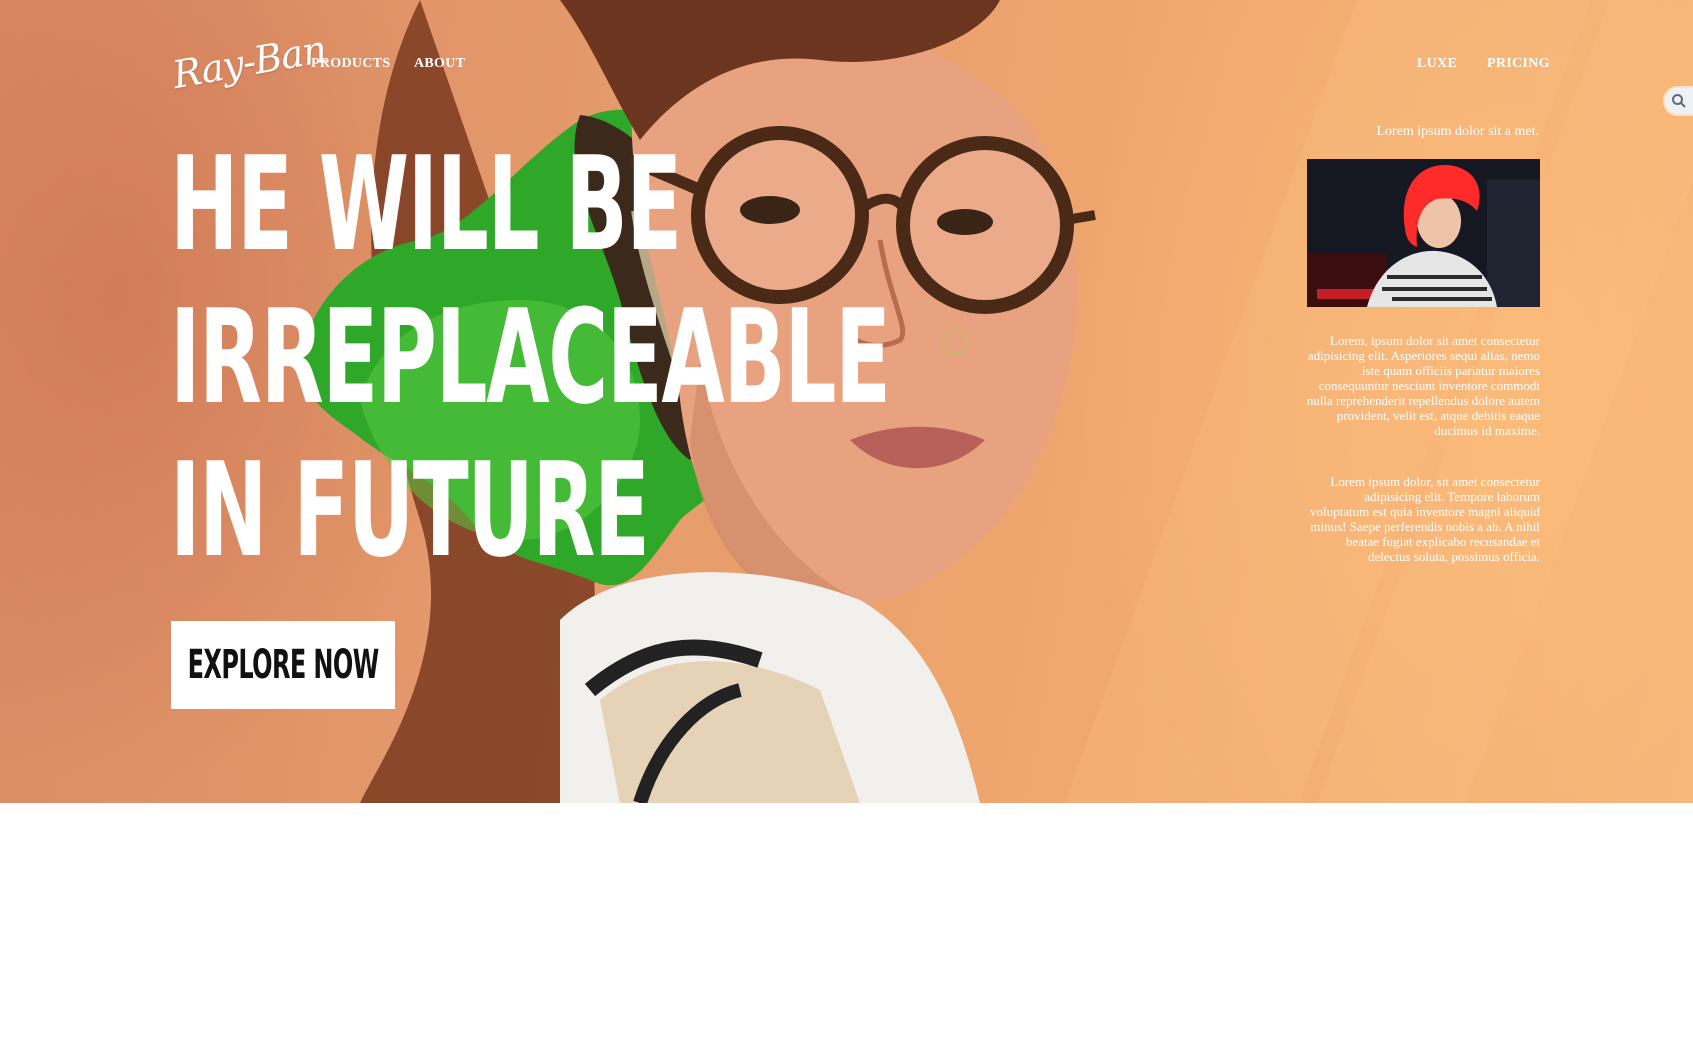 Image resolution: width=1693 pixels, height=1064 pixels. Describe the element at coordinates (1518, 64) in the screenshot. I see `nav-pricing-link: PRICING` at that location.